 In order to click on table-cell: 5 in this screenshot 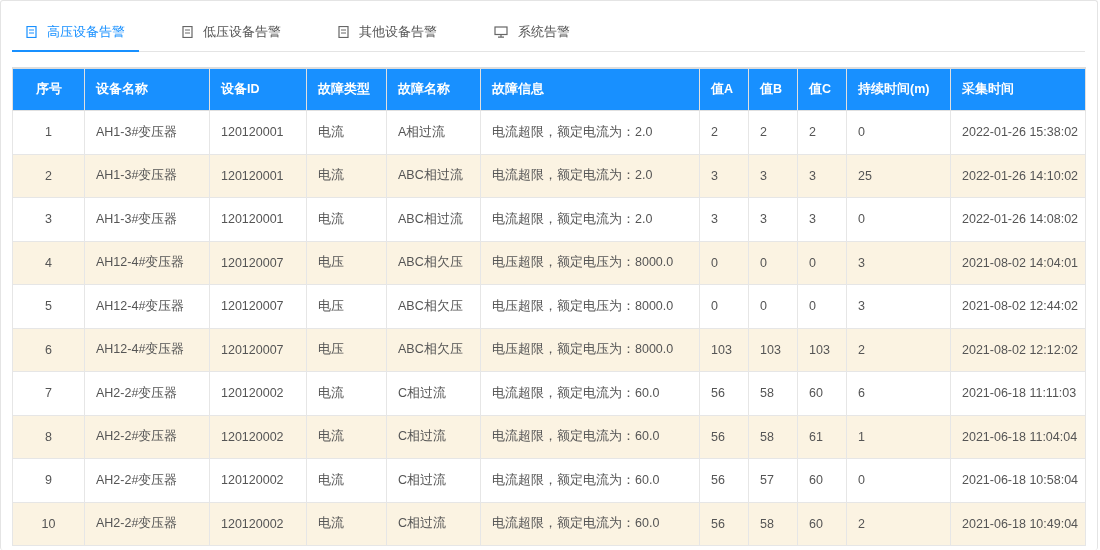, I will do `click(48, 306)`.